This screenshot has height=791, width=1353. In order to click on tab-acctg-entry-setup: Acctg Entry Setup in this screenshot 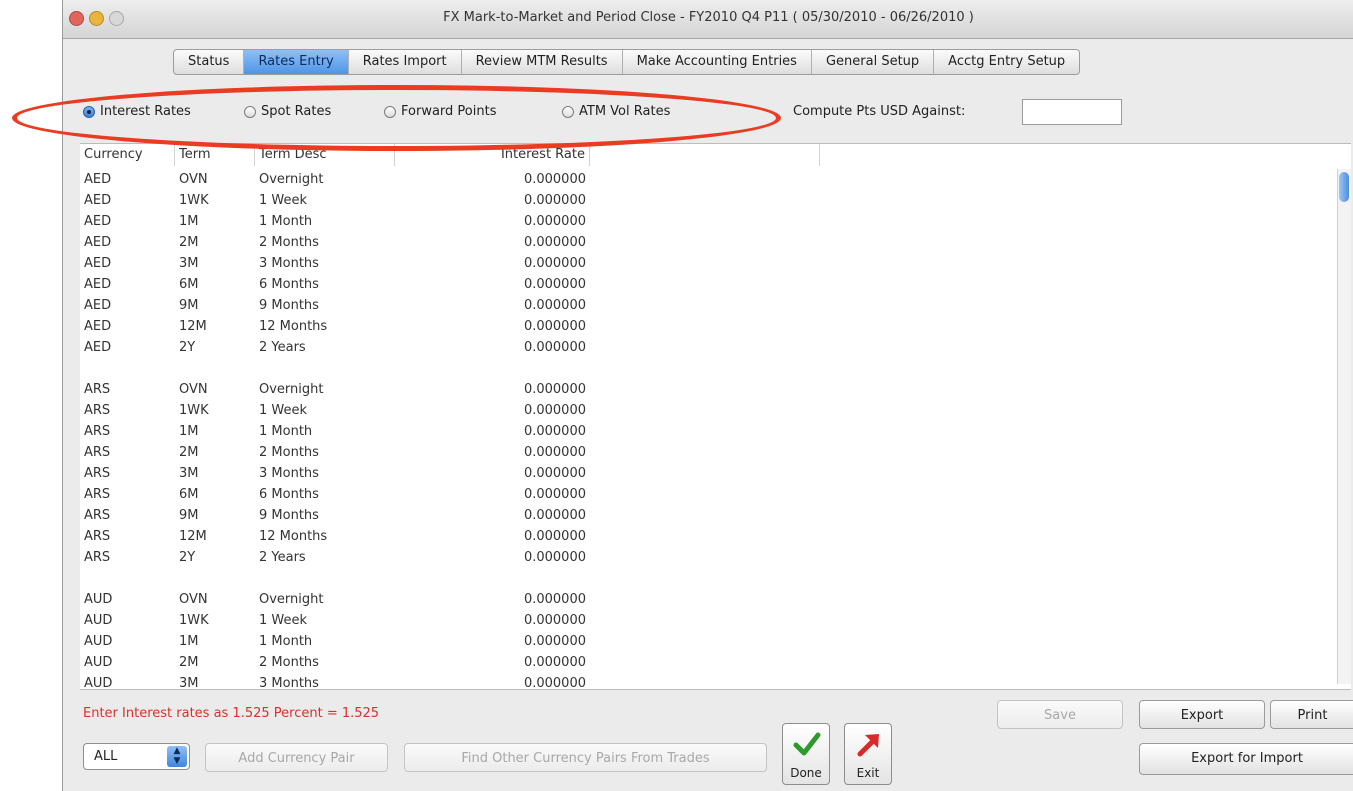, I will do `click(1006, 62)`.